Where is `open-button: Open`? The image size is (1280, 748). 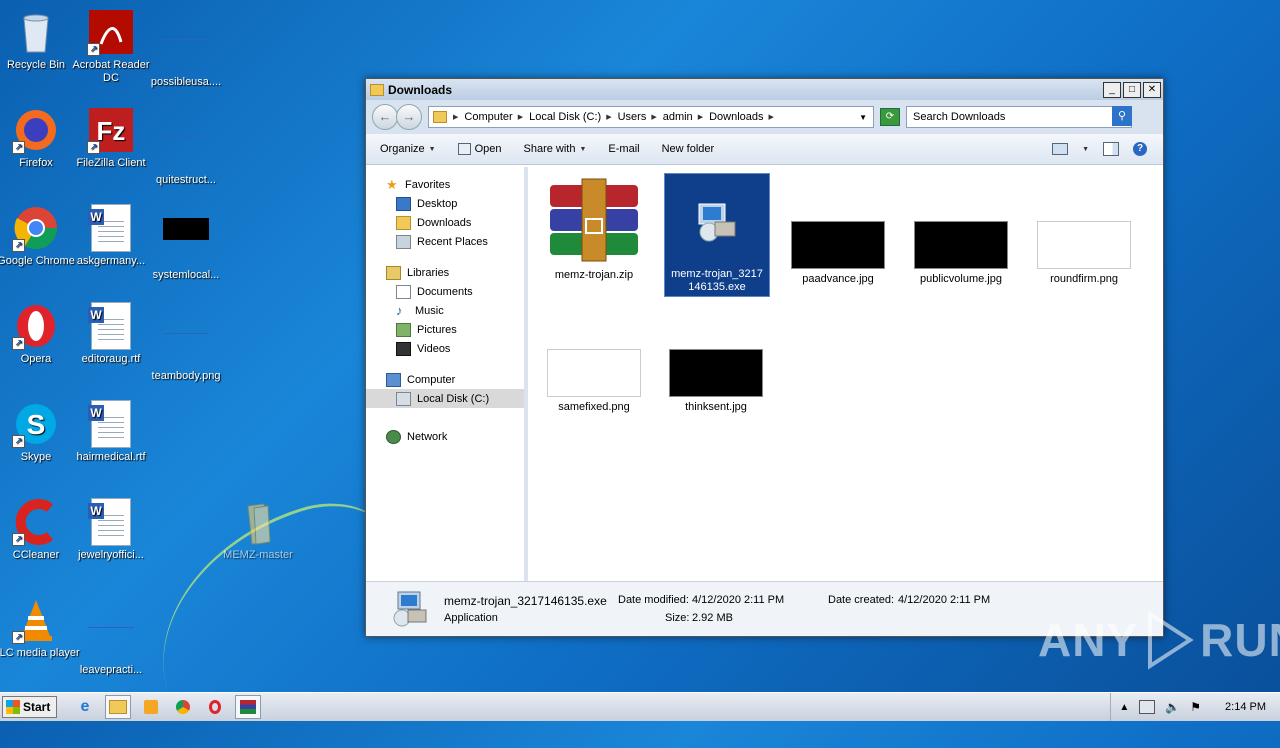 open-button: Open is located at coordinates (479, 149).